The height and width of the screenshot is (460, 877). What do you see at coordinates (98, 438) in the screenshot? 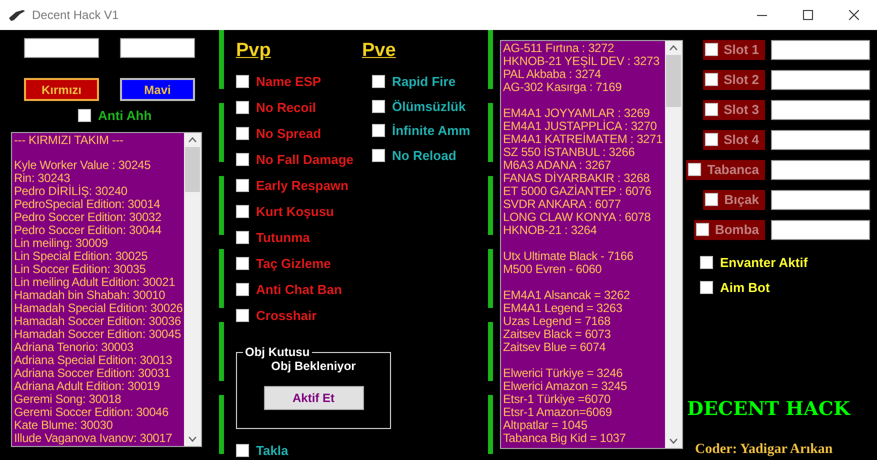
I see `list-item: Illude Vaganova Ivanov: 30017` at bounding box center [98, 438].